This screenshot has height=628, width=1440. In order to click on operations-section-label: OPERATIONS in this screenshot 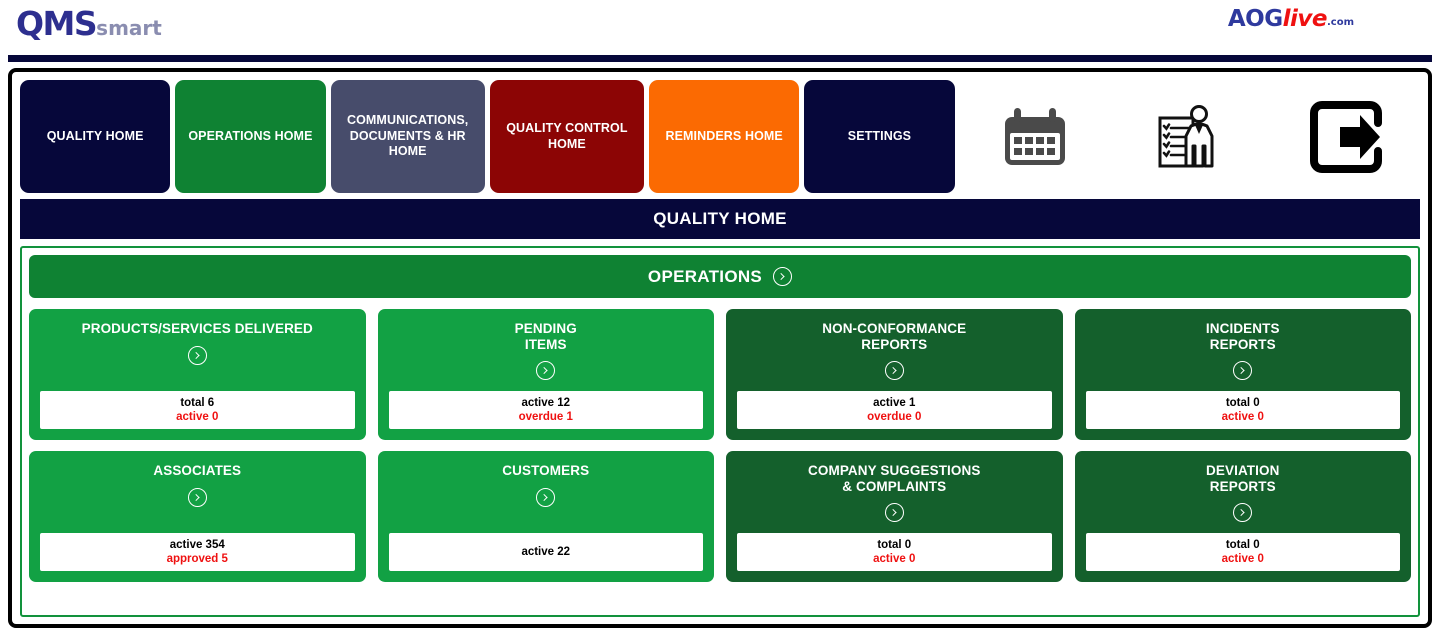, I will do `click(705, 276)`.